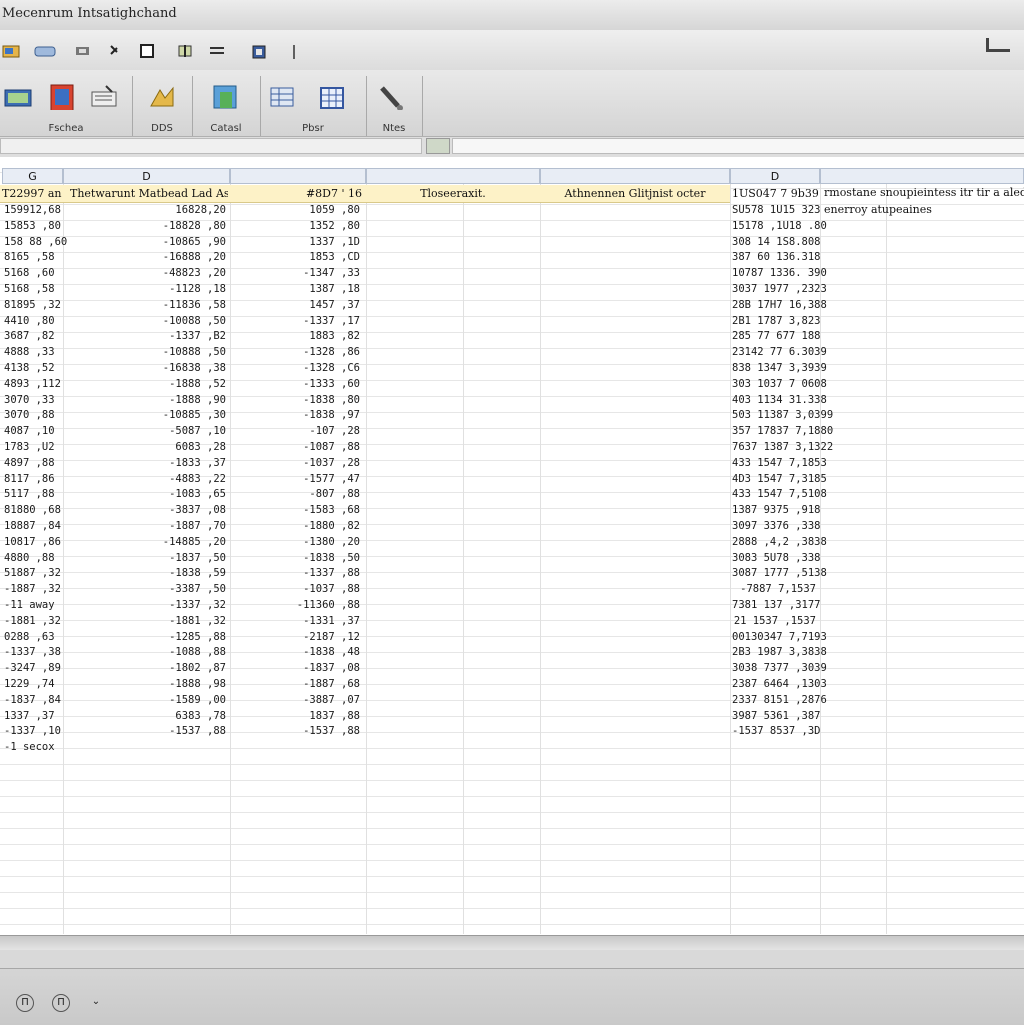 Image resolution: width=1024 pixels, height=1025 pixels. I want to click on table-cell: -1887 ,68, so click(296, 684).